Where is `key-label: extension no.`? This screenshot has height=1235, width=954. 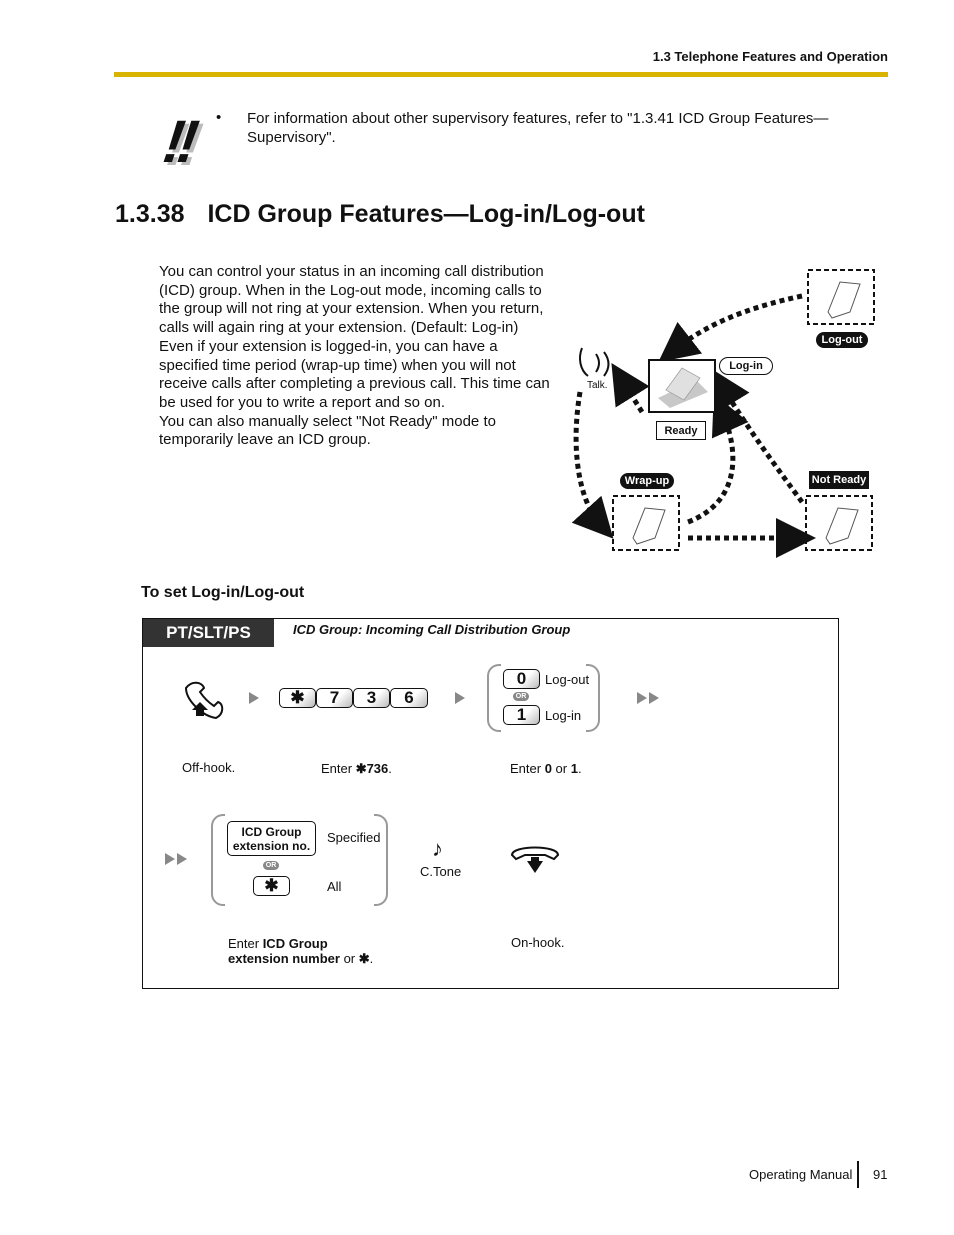 key-label: extension no. is located at coordinates (271, 845).